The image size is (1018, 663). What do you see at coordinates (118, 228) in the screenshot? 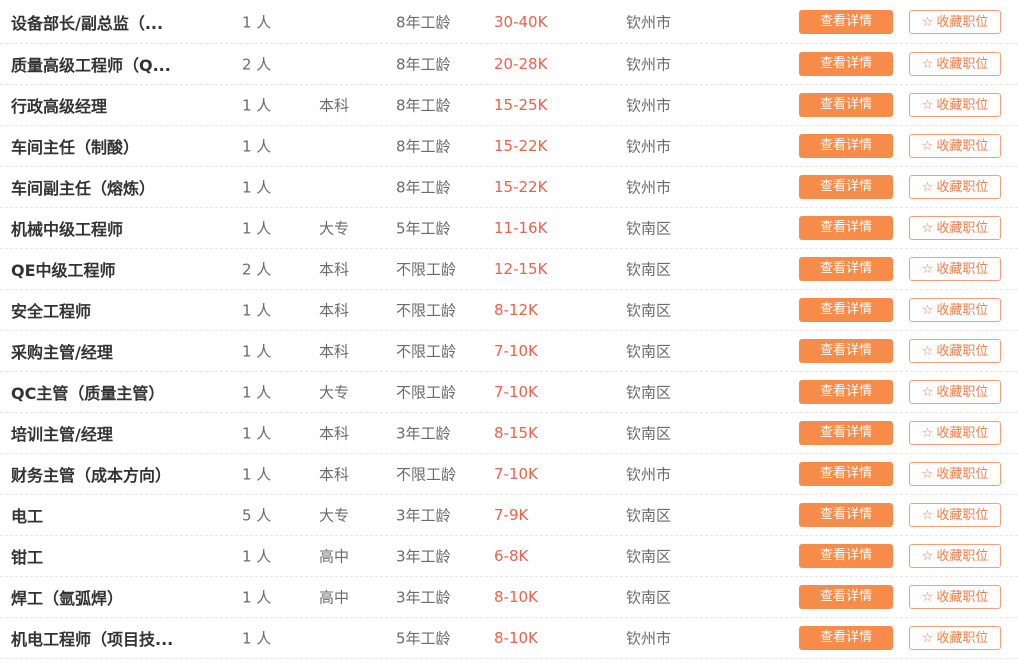
I see `job-title-link: 机械中级工程师` at bounding box center [118, 228].